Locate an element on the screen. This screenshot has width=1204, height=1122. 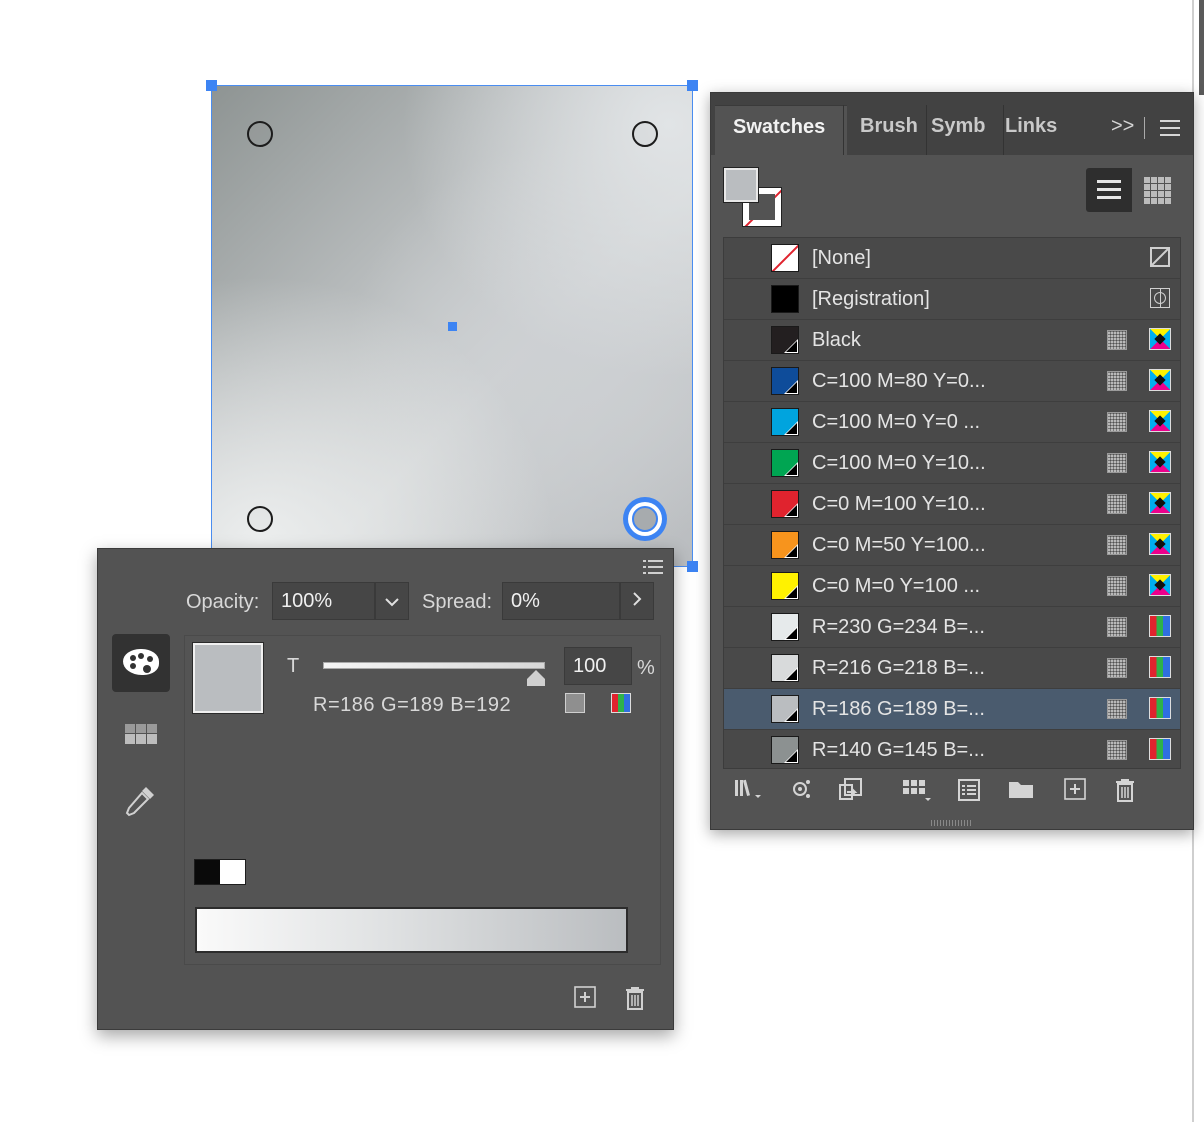
rgb-icon is located at coordinates (1160, 667).